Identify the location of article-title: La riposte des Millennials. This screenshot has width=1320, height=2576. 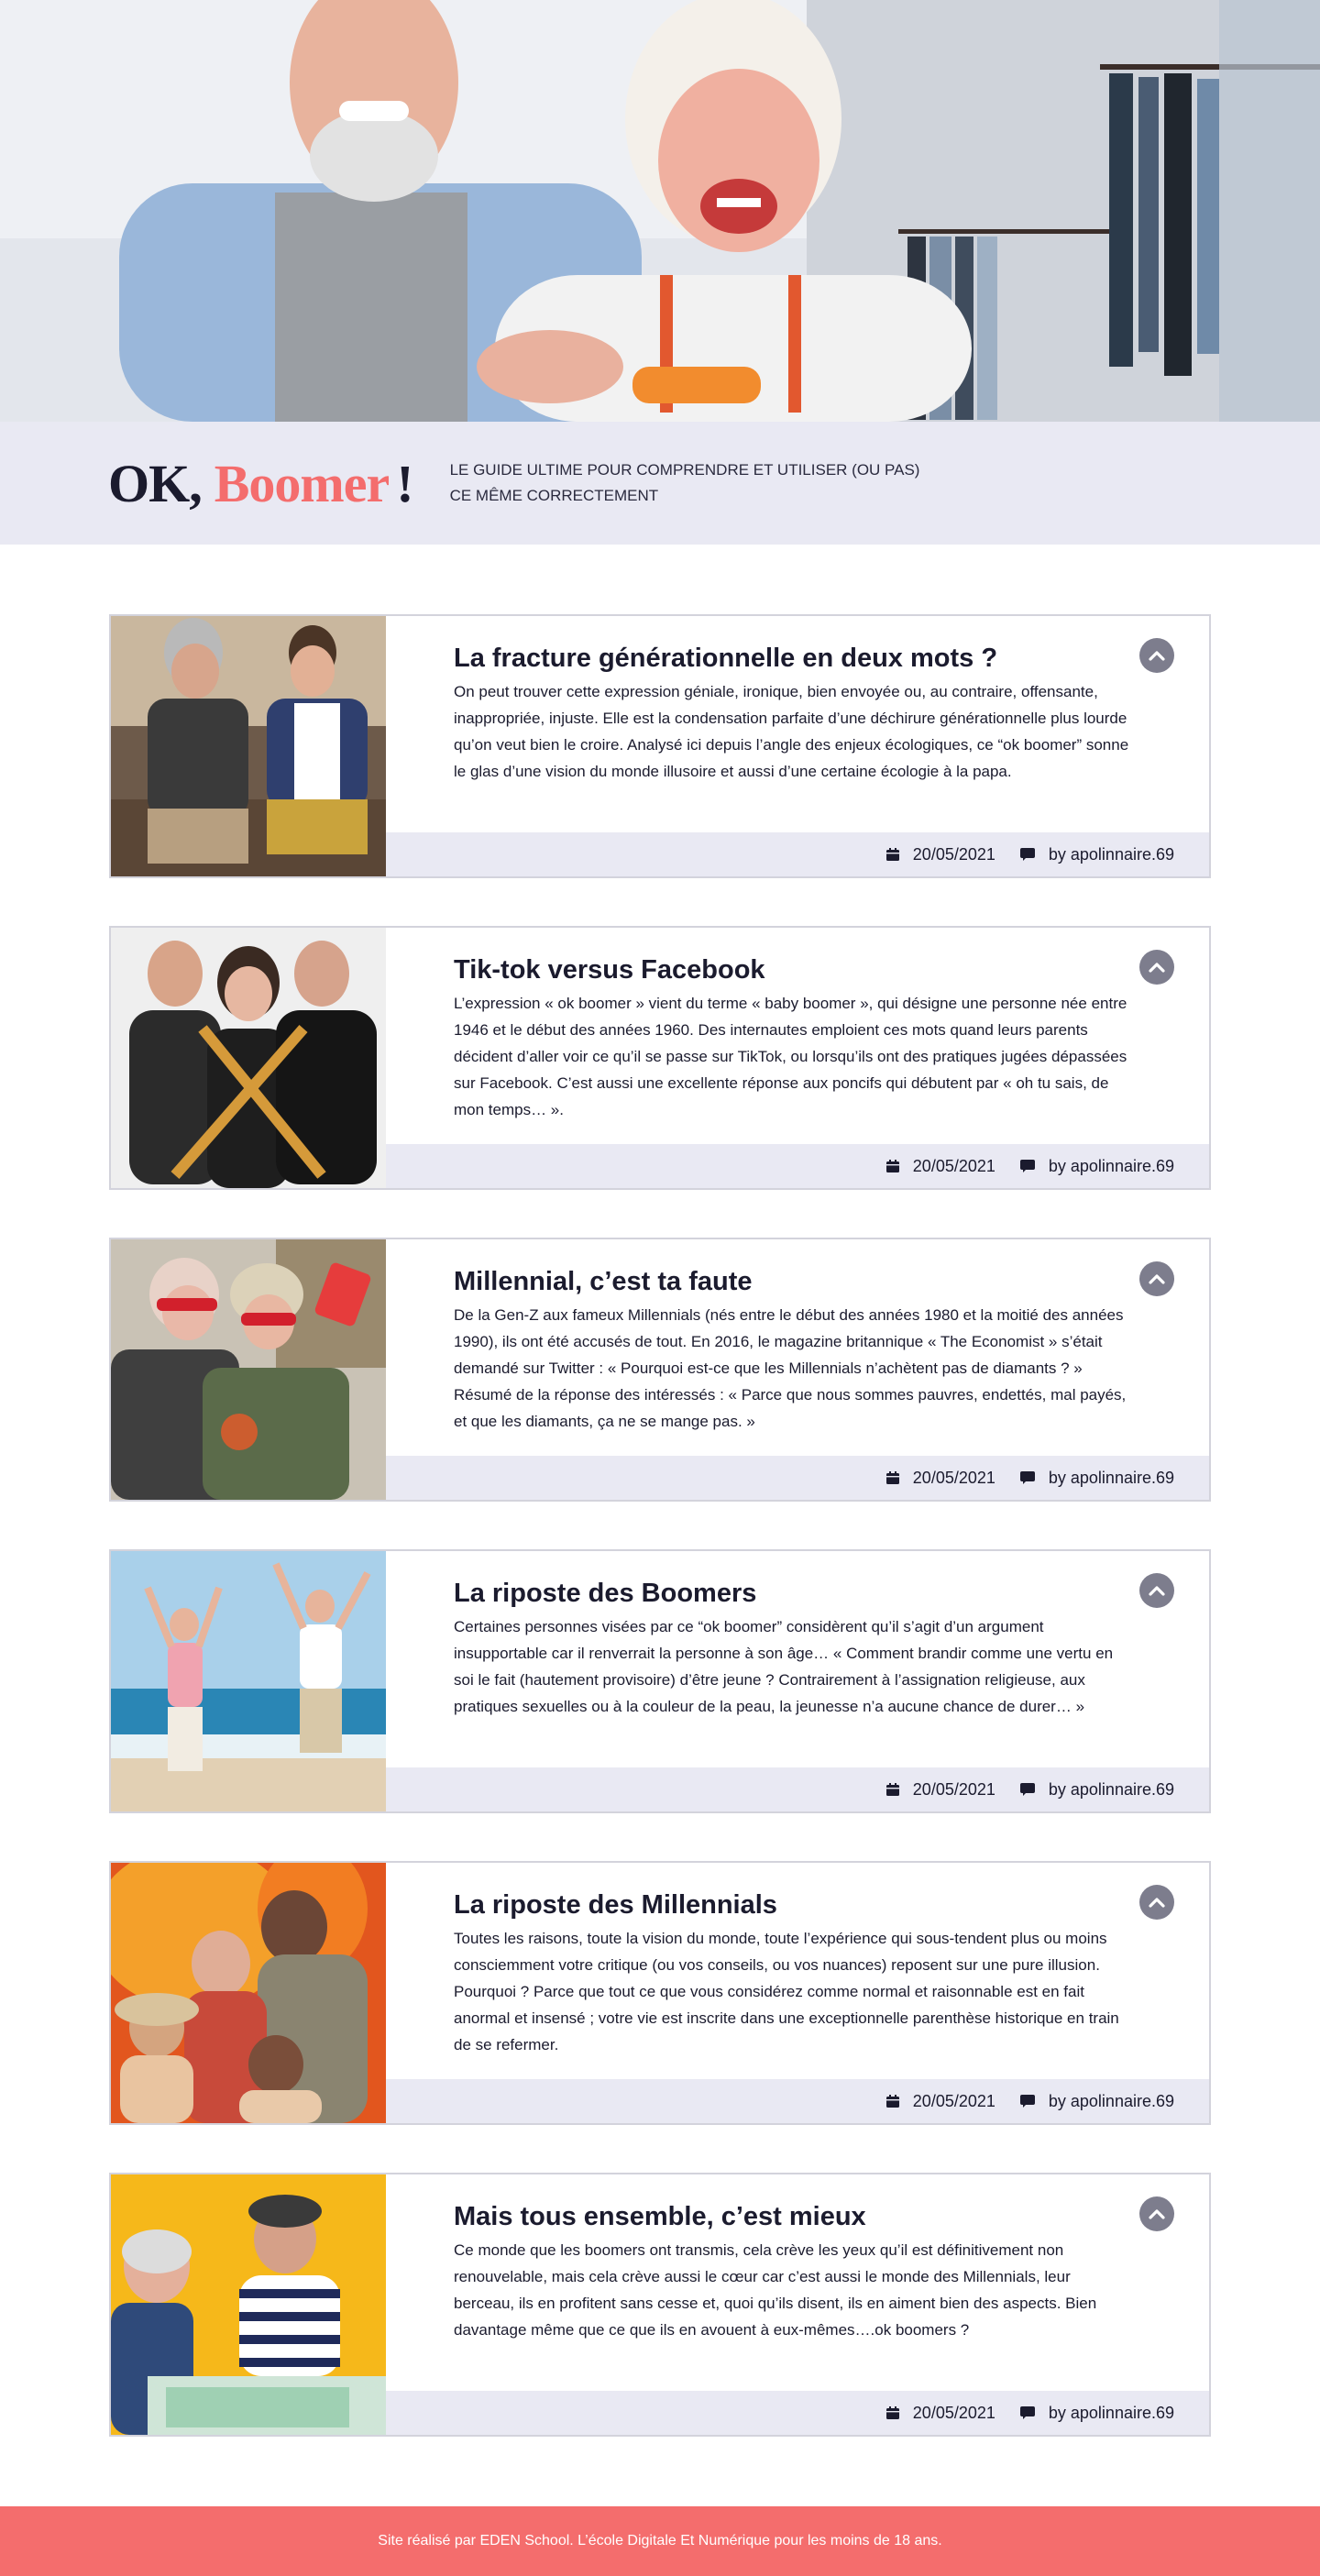
(793, 1905).